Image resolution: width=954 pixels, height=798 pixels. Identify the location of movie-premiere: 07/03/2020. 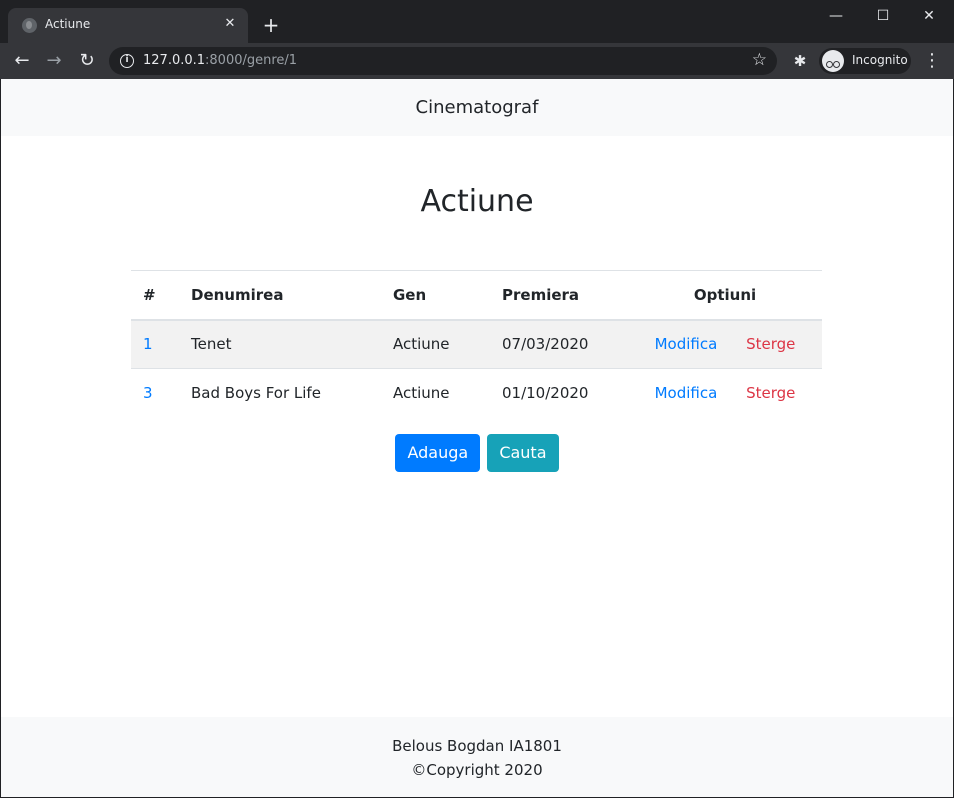
(559, 344).